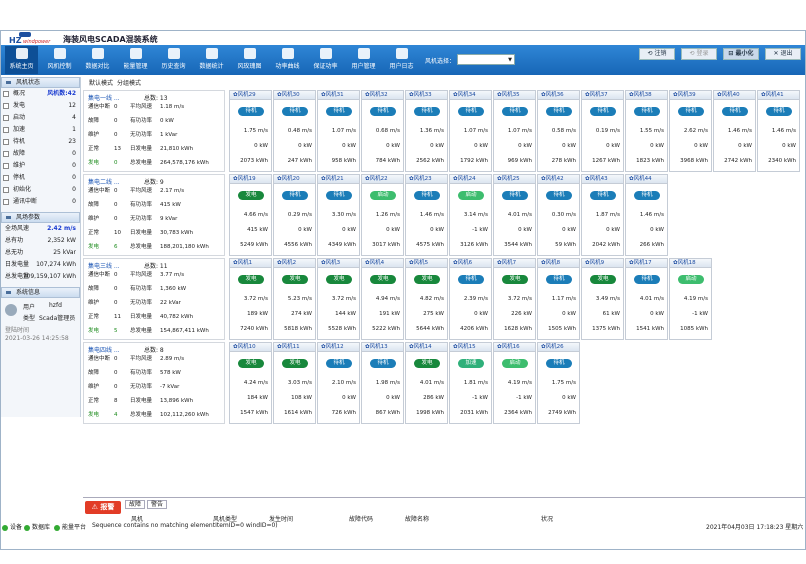 The image size is (806, 564). What do you see at coordinates (129, 82) in the screenshot?
I see `tab-group-mode: 分组模式` at bounding box center [129, 82].